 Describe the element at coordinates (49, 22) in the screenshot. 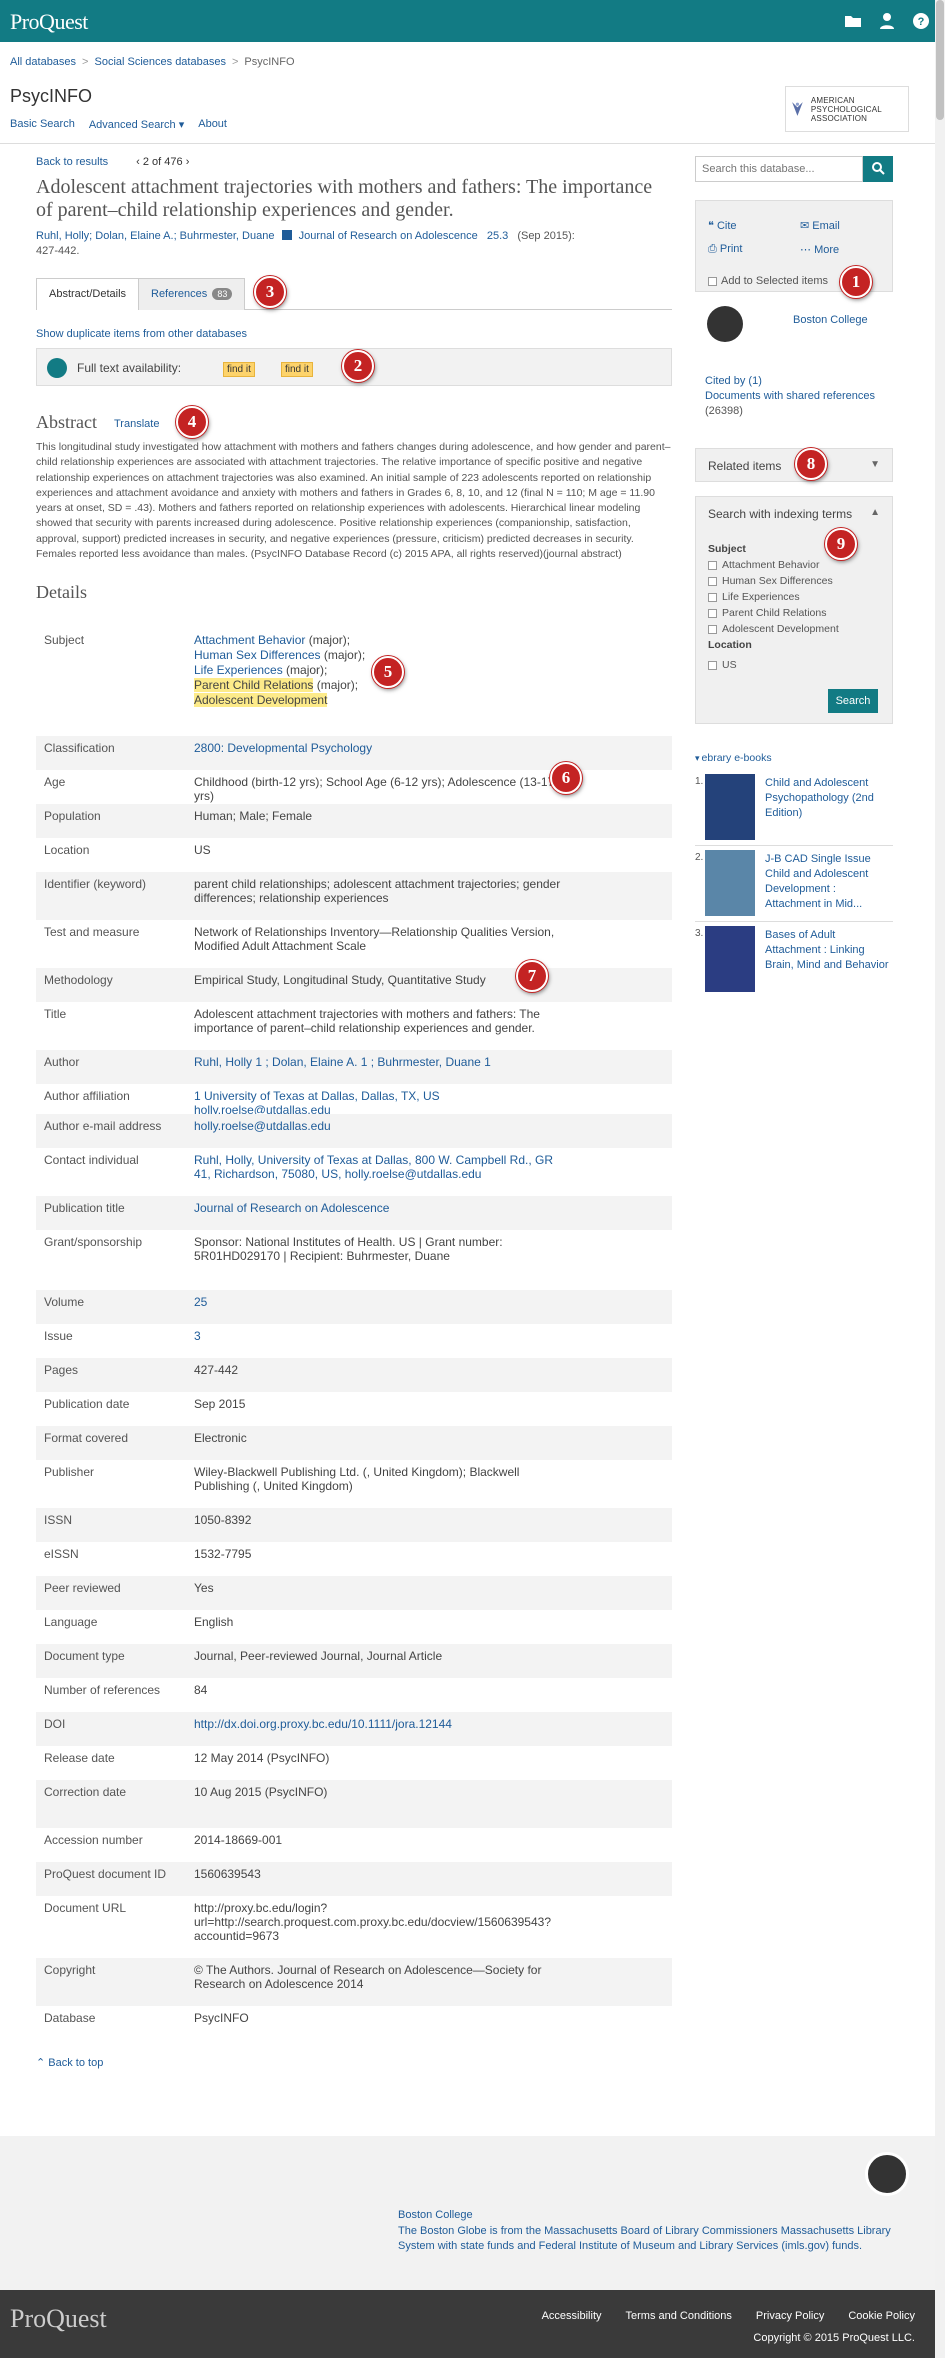

I see `proquest-logo: ProQuest` at that location.